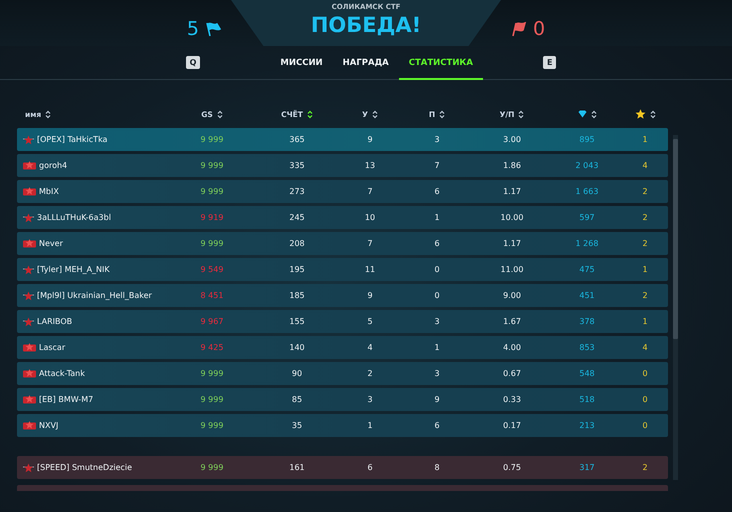  What do you see at coordinates (512, 165) in the screenshot?
I see `ratio-value: 1.86` at bounding box center [512, 165].